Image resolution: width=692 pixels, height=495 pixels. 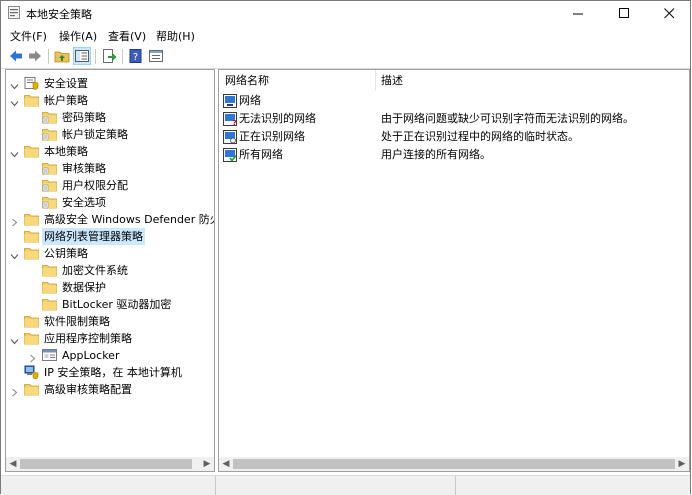 What do you see at coordinates (91, 355) in the screenshot?
I see `tree-node-label: AppLocker` at bounding box center [91, 355].